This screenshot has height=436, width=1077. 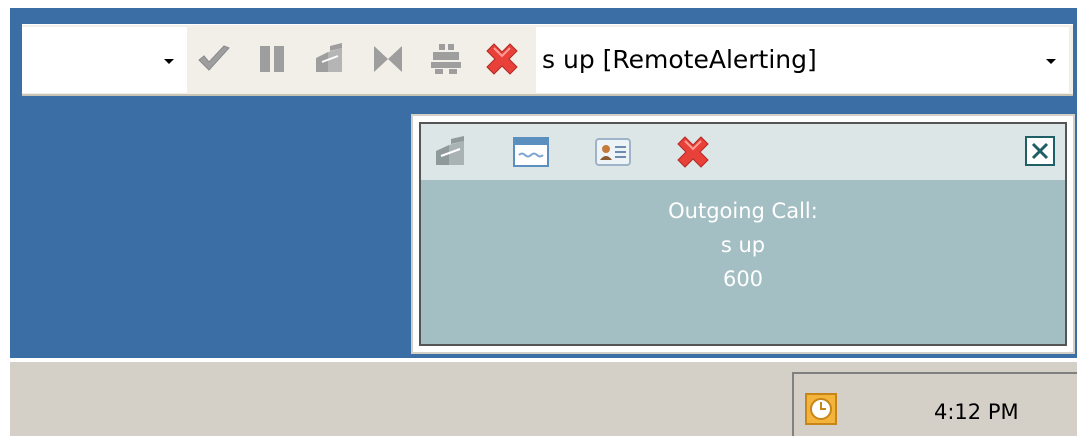 What do you see at coordinates (531, 152) in the screenshot?
I see `window-icon` at bounding box center [531, 152].